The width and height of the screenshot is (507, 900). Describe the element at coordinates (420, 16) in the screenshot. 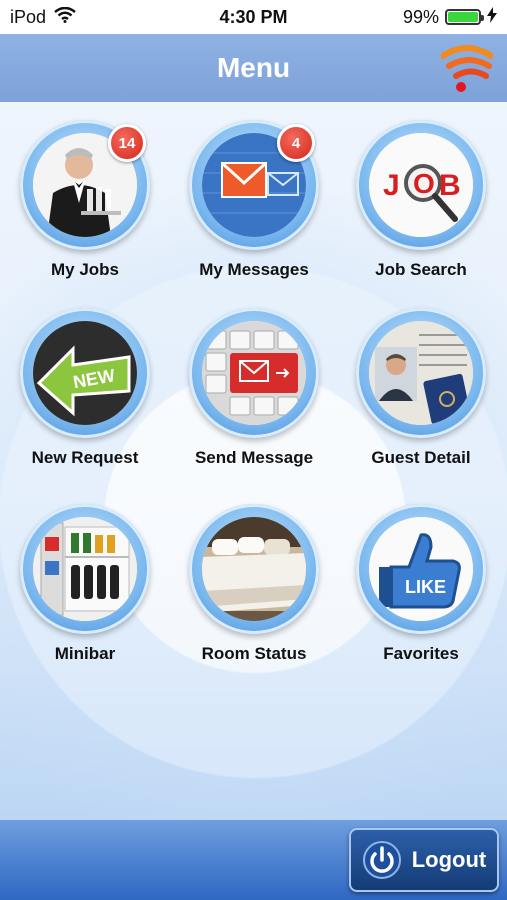

I see `battery-percent: 99%` at that location.